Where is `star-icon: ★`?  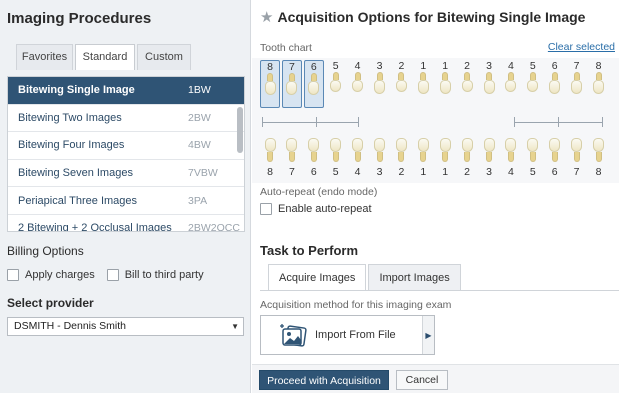
star-icon: ★ is located at coordinates (266, 17).